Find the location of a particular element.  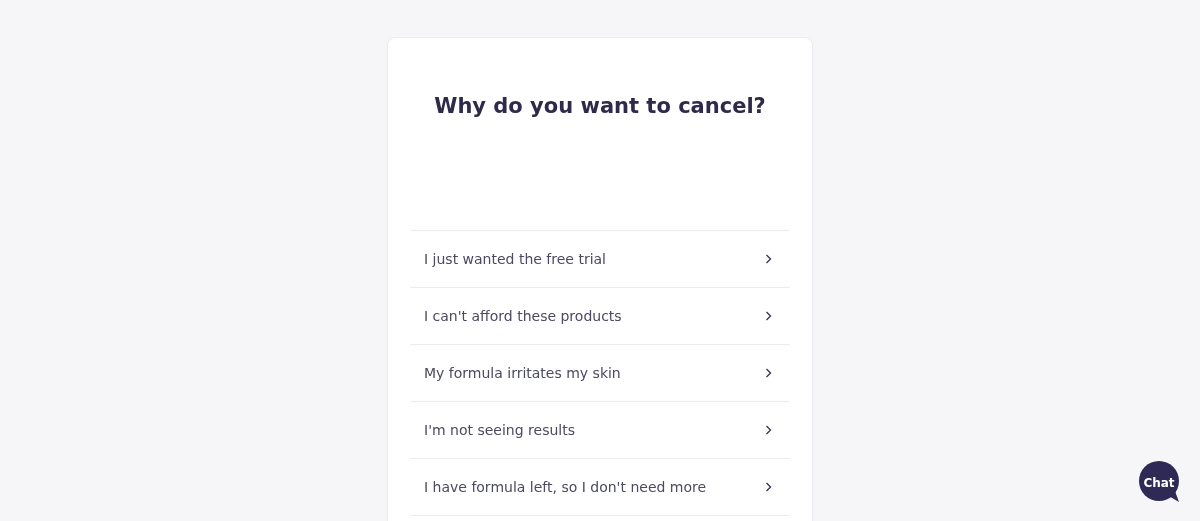

reason-option: I can't afford these products is located at coordinates (600, 316).